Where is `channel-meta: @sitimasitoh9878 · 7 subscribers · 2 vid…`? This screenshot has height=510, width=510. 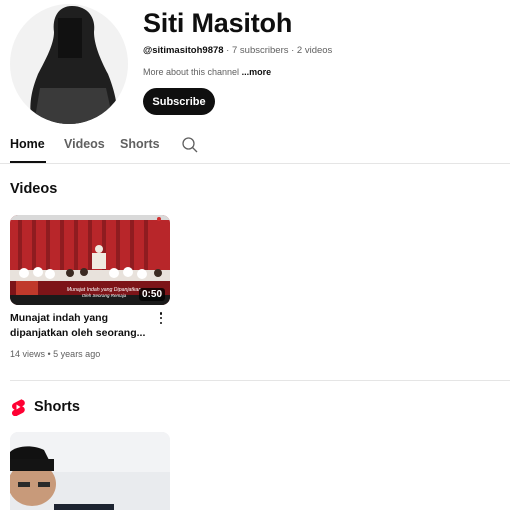
channel-meta: @sitimasitoh9878 · 7 subscribers · 2 vid… is located at coordinates (237, 50).